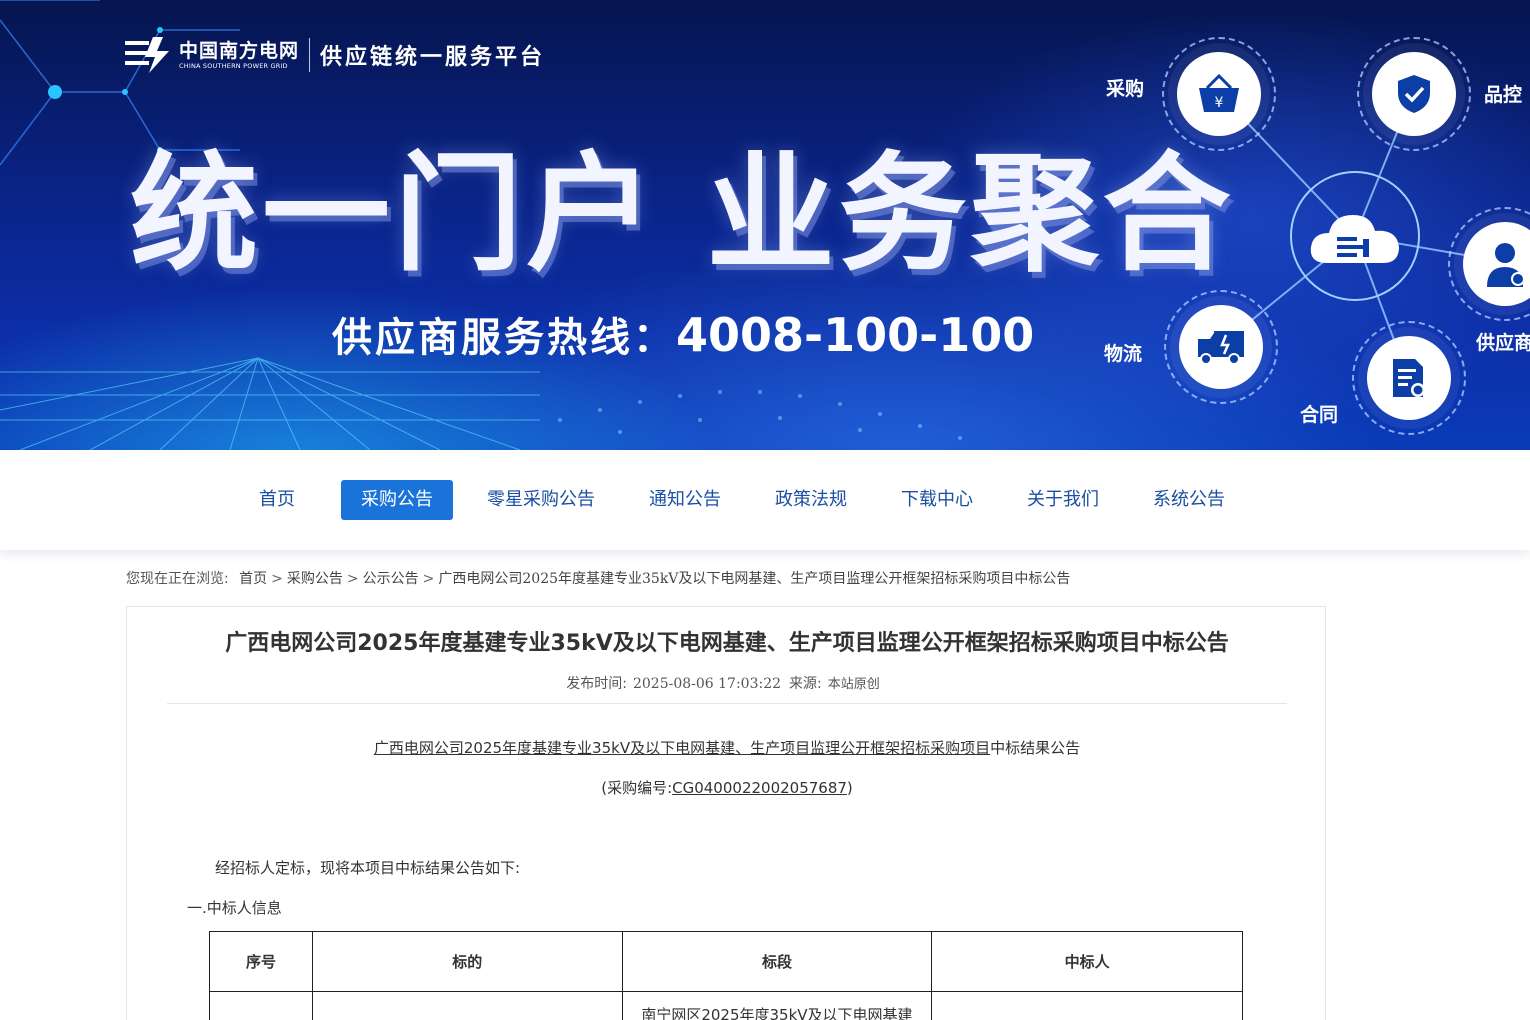 Image resolution: width=1530 pixels, height=1020 pixels. What do you see at coordinates (261, 961) in the screenshot?
I see `table-header-index: 序号` at bounding box center [261, 961].